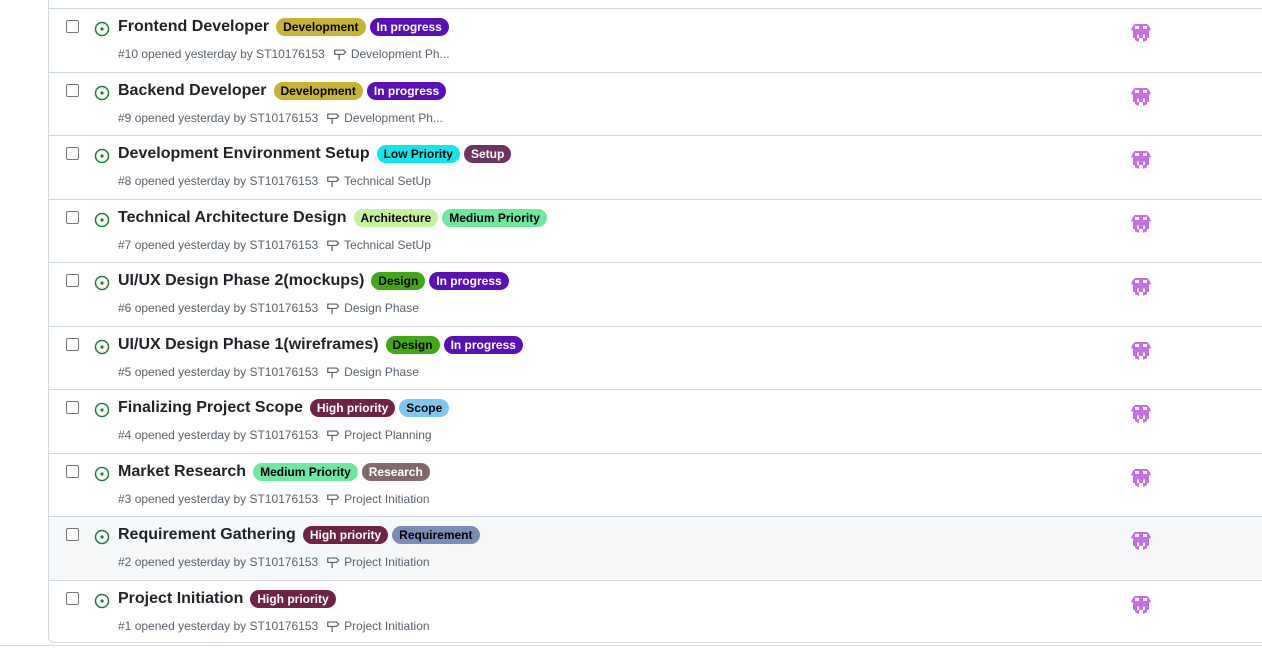 This screenshot has width=1262, height=648. What do you see at coordinates (424, 408) in the screenshot?
I see `issue-label: Scope` at bounding box center [424, 408].